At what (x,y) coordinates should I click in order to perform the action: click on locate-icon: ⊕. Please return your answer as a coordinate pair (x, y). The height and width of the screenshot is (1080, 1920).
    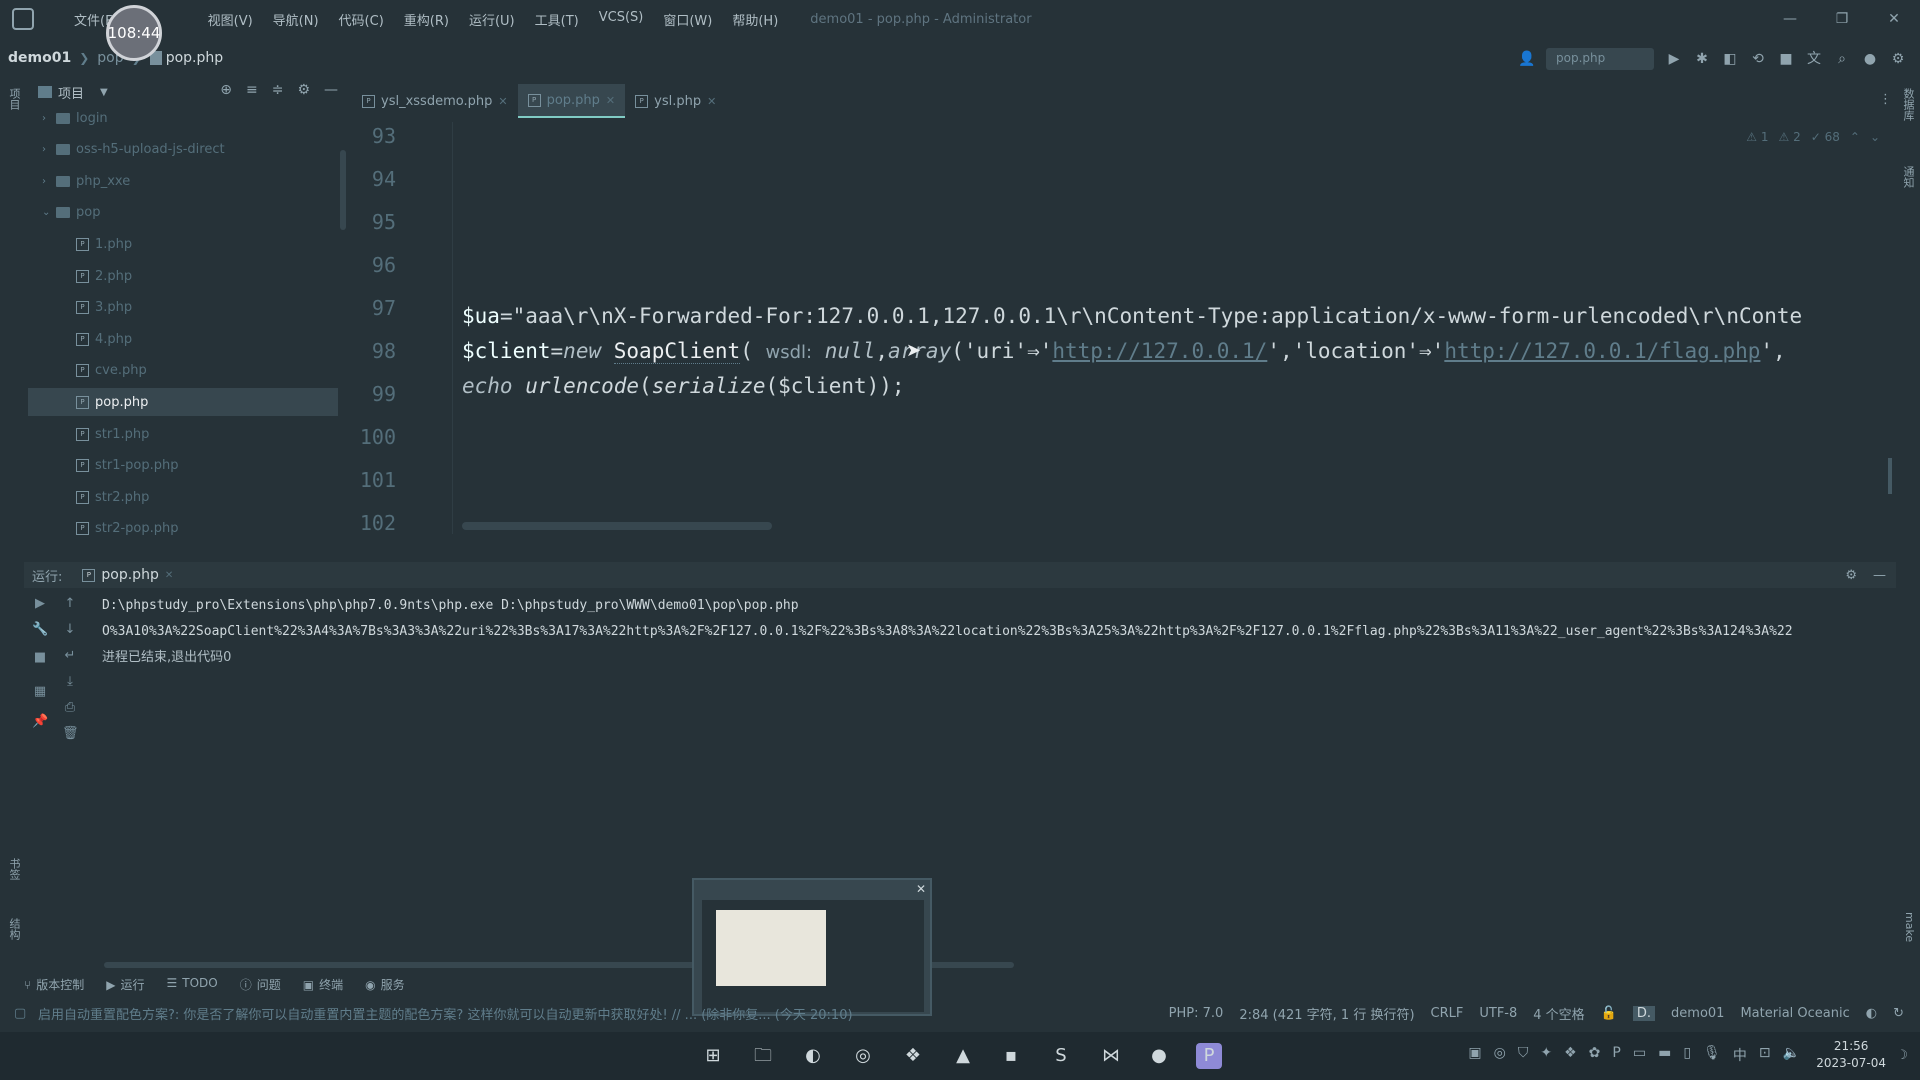
    Looking at the image, I should click on (226, 90).